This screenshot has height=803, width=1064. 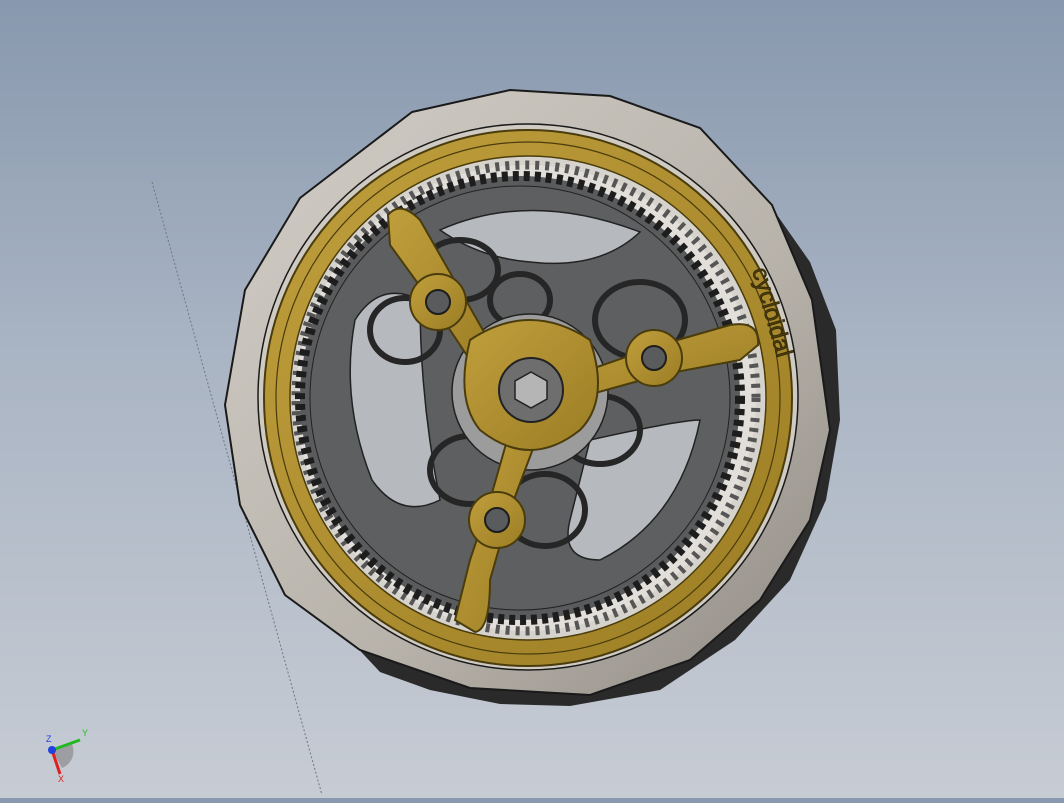 What do you see at coordinates (85, 733) in the screenshot?
I see `triad-y-label: Y` at bounding box center [85, 733].